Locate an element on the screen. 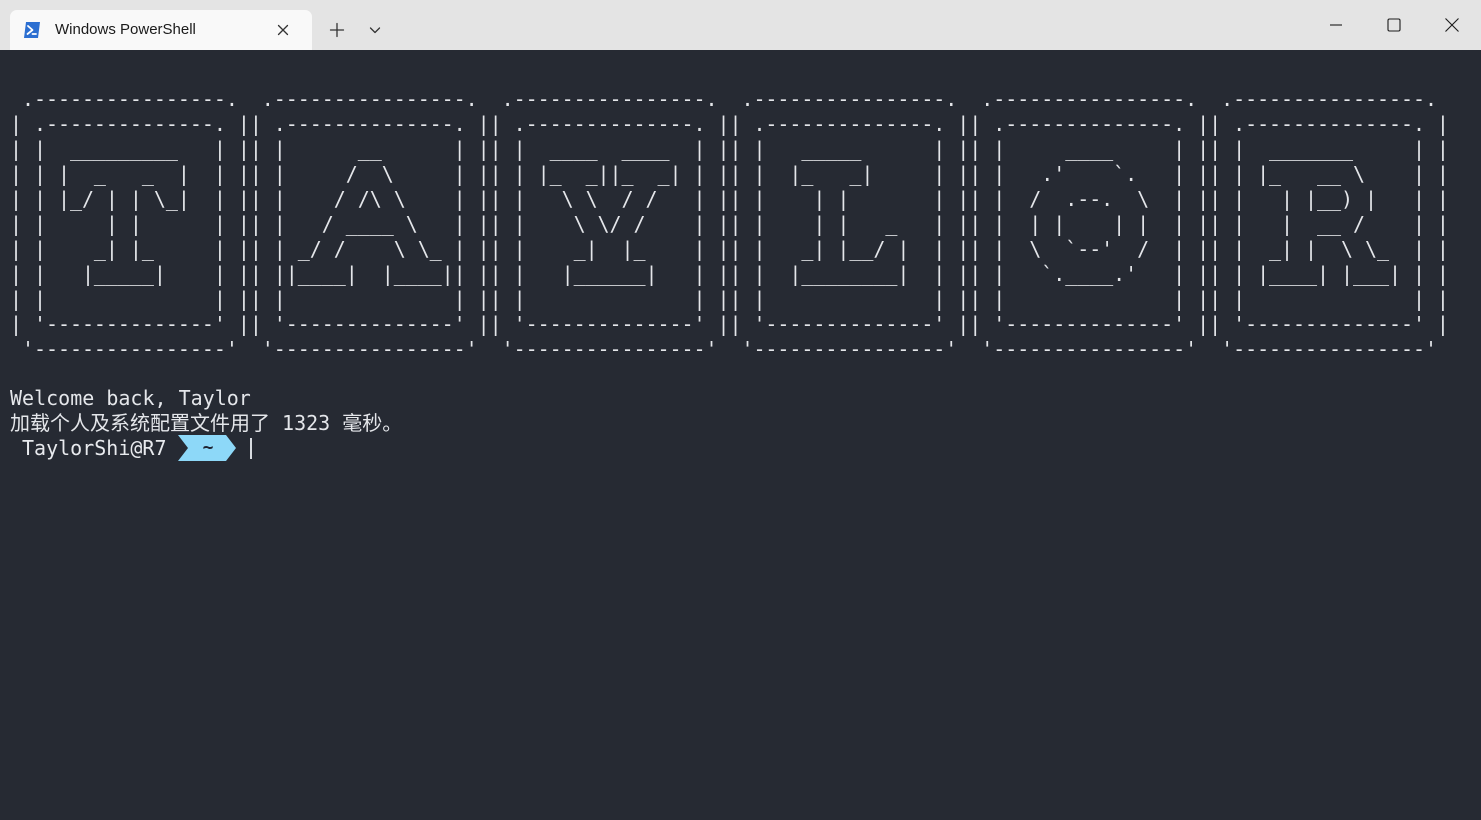 This screenshot has width=1481, height=820. tab-windows-powershell: Windows PowerShell is located at coordinates (161, 30).